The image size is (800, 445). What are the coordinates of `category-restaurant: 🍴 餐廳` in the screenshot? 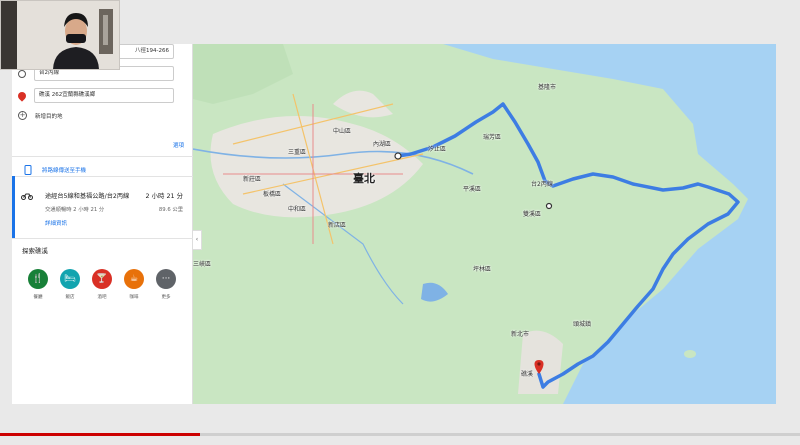 It's located at (38, 284).